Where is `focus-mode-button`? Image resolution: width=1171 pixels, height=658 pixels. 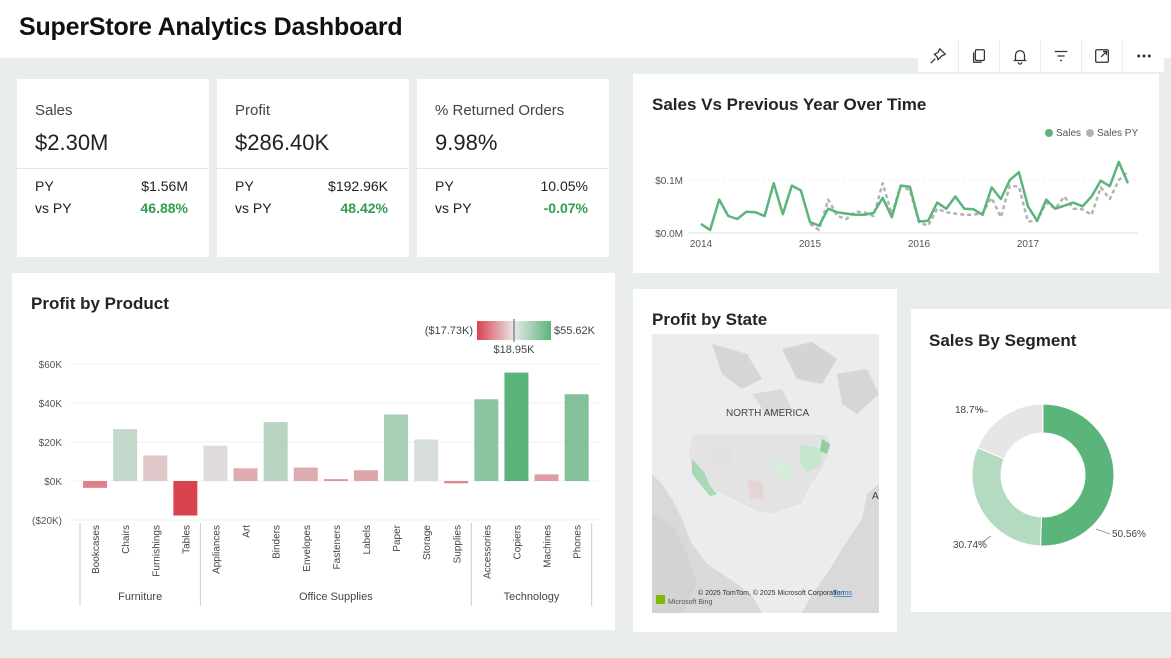
focus-mode-button is located at coordinates (1102, 56).